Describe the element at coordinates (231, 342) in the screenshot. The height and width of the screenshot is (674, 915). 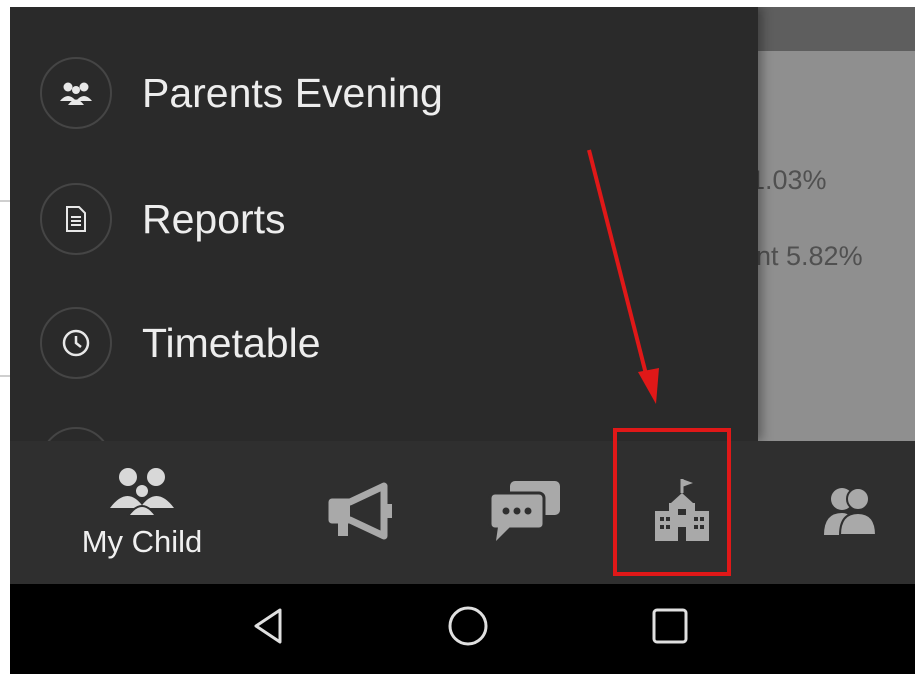
I see `drawer-item-label: Timetable` at that location.